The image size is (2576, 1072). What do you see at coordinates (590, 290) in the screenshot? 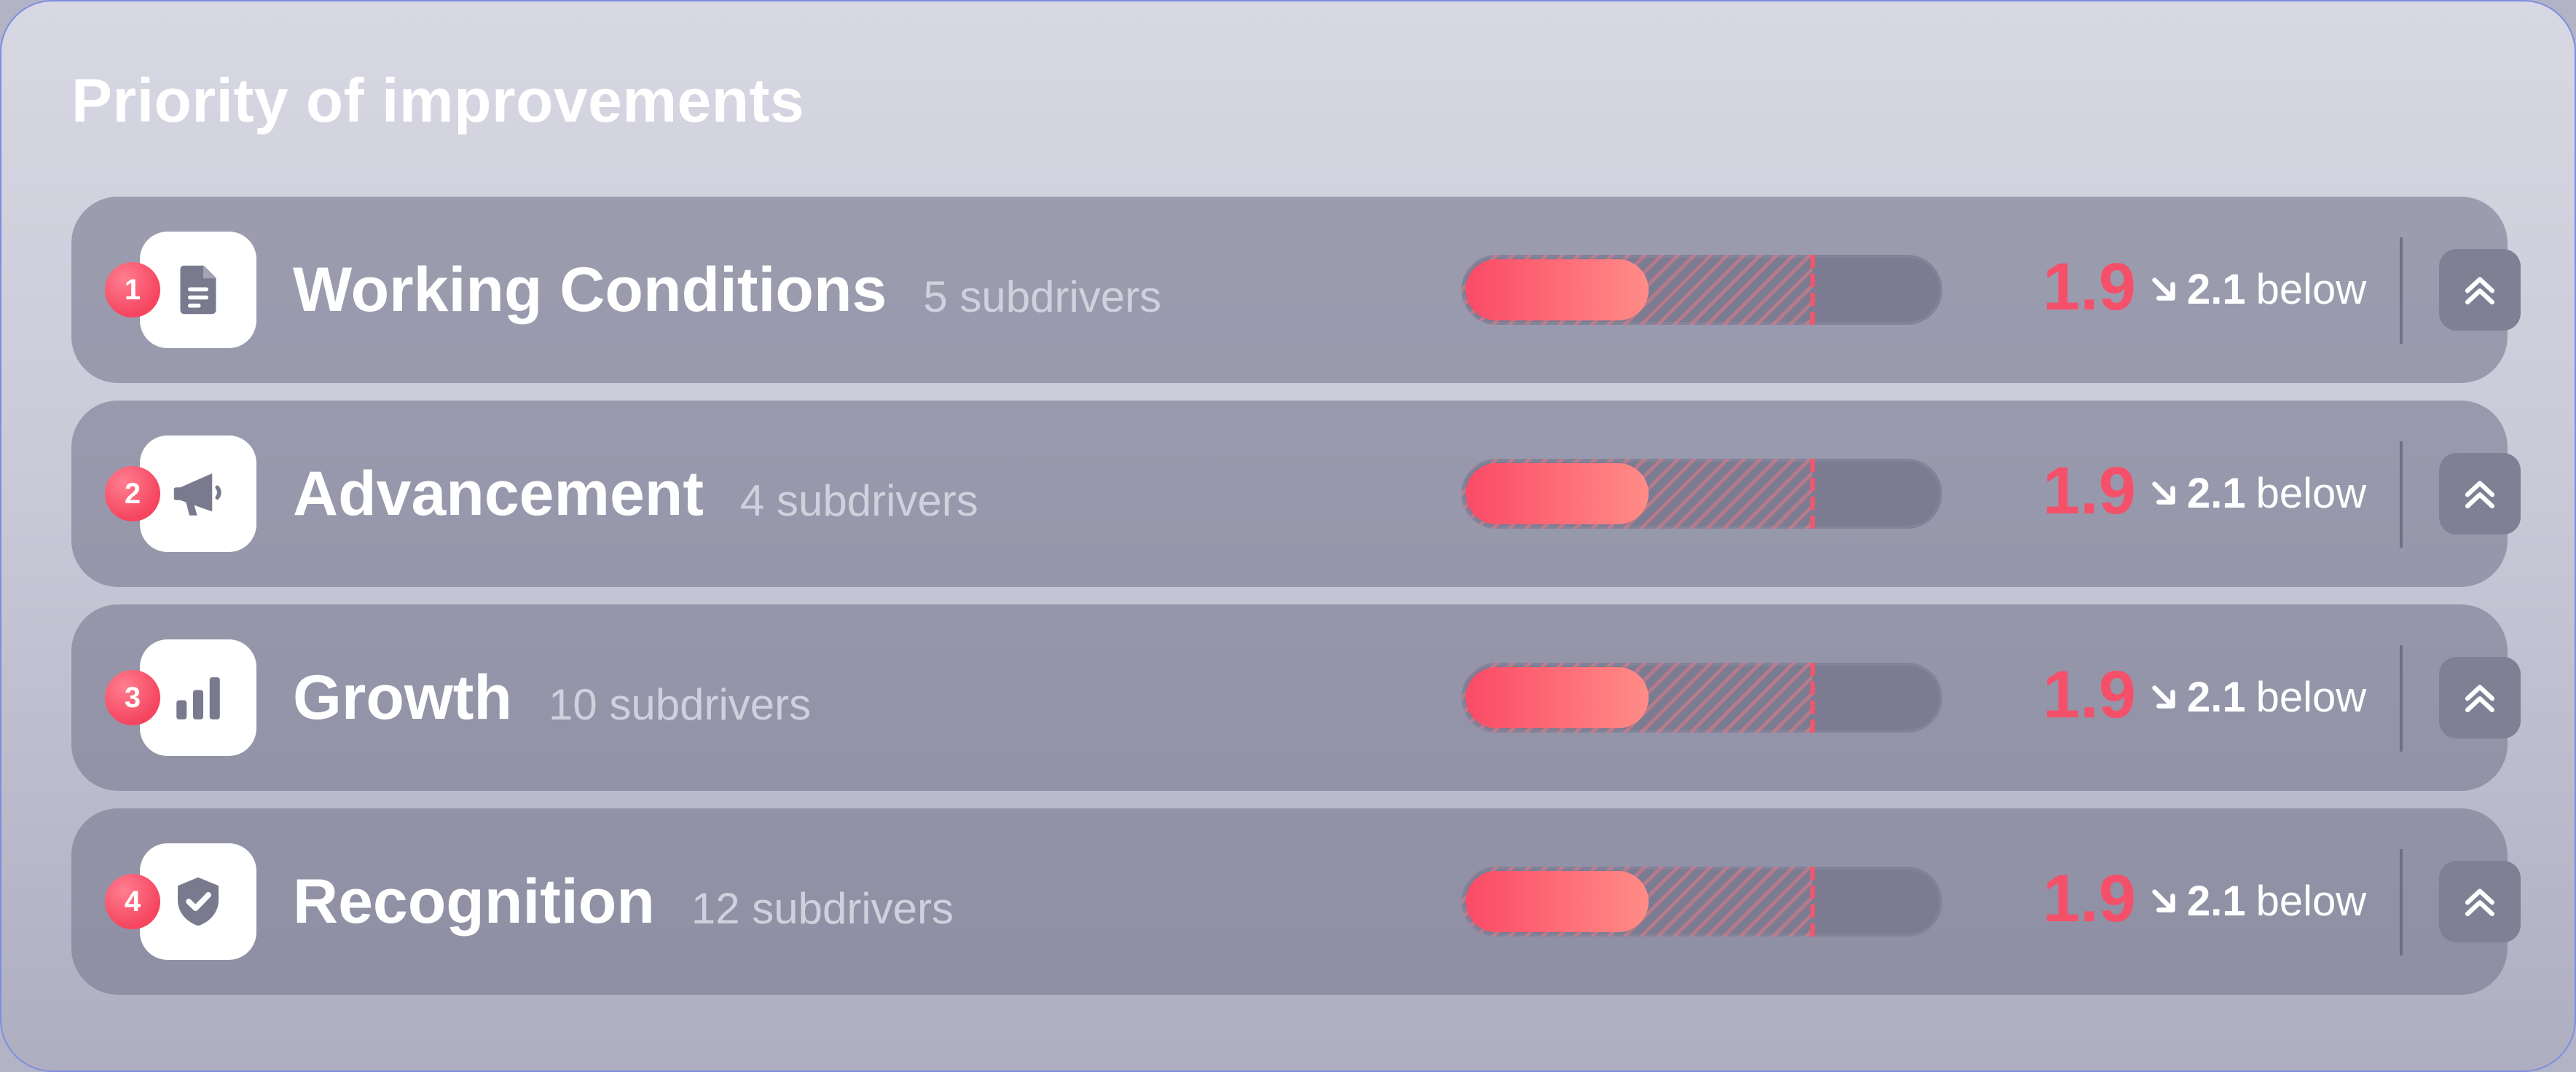
I see `driver-name-text: Working Conditions` at bounding box center [590, 290].